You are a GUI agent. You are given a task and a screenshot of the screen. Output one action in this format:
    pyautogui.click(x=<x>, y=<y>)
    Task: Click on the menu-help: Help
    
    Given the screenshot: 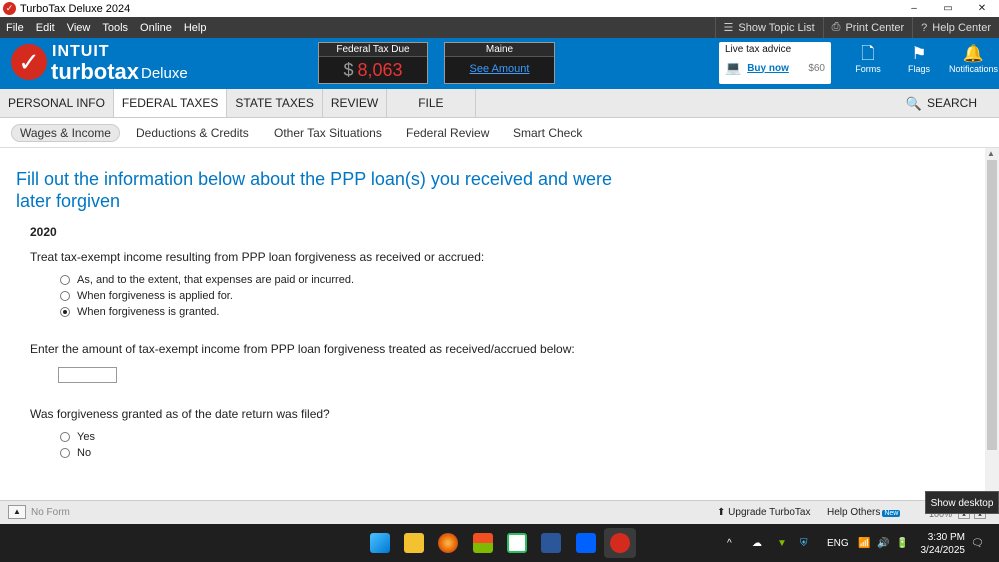 What is the action you would take?
    pyautogui.click(x=195, y=28)
    